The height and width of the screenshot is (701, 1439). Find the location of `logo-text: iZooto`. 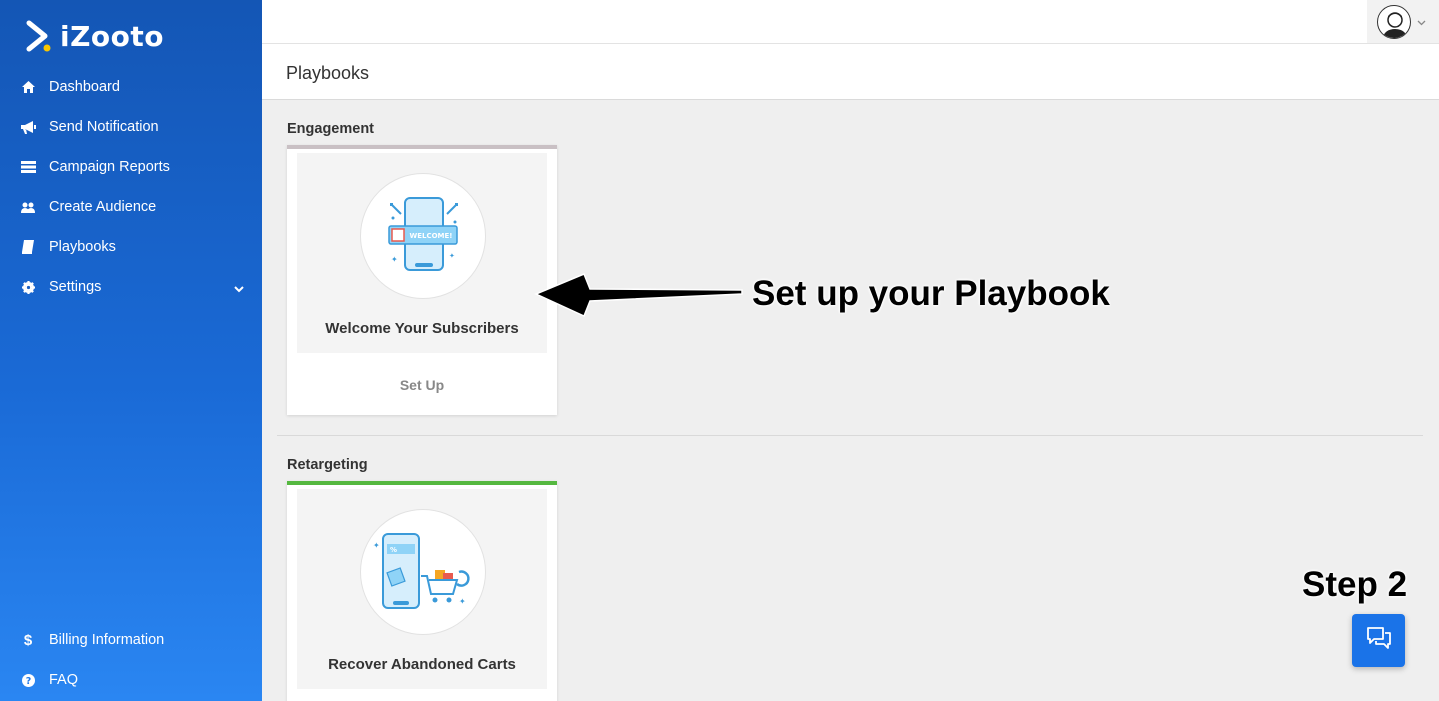

logo-text: iZooto is located at coordinates (112, 36).